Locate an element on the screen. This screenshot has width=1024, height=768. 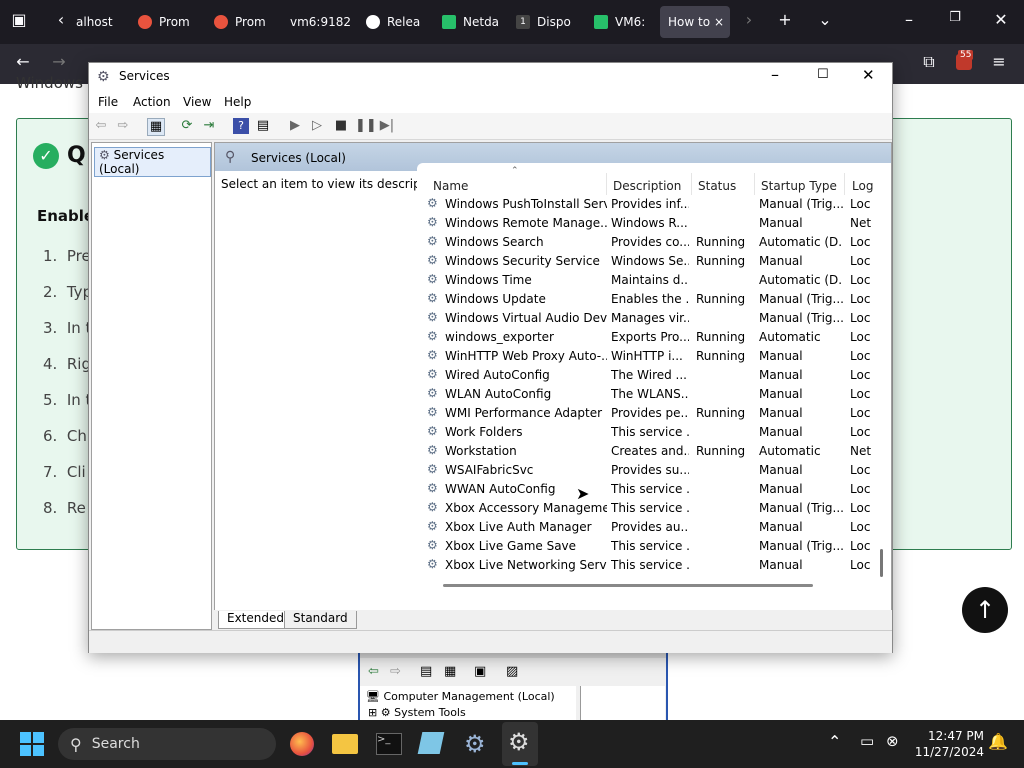
start-service-alt-icon: ▷ is located at coordinates (317, 126).